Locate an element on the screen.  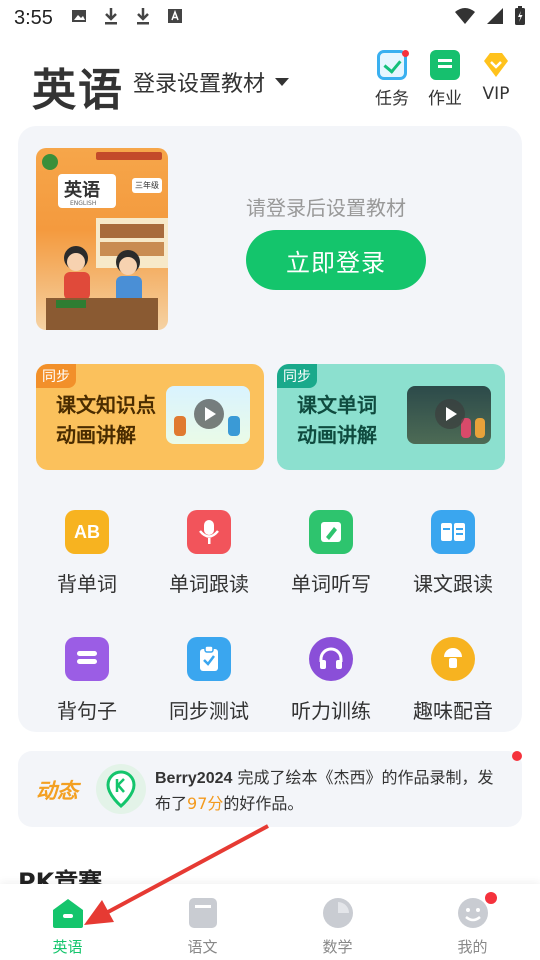
nav-math: 数学 is located at coordinates (337, 922).